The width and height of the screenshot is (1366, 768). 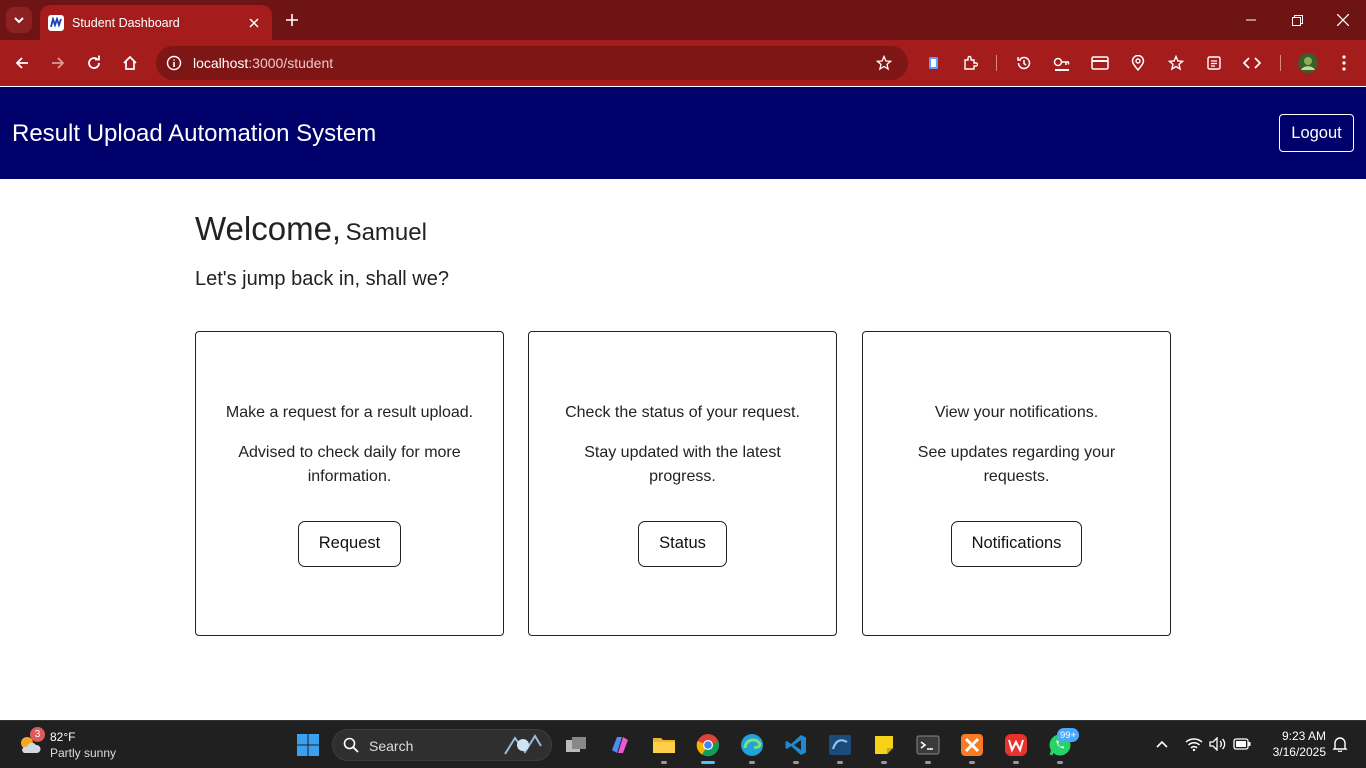 I want to click on devtools-button, so click(x=1252, y=63).